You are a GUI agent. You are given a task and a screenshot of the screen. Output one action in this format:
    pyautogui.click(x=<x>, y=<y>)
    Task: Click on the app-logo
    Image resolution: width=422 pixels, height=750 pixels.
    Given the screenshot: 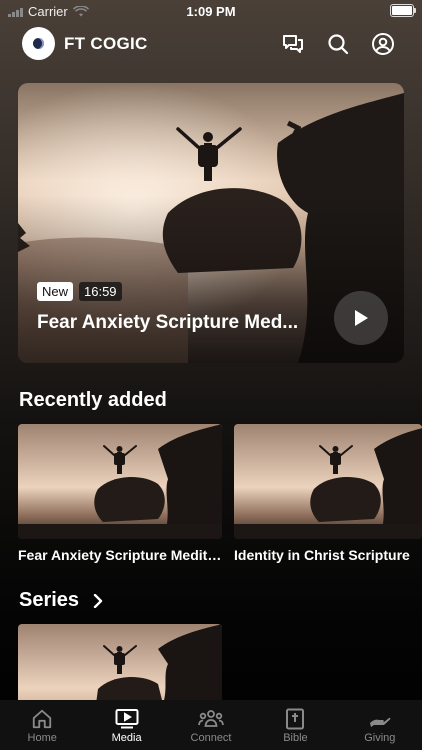 What is the action you would take?
    pyautogui.click(x=38, y=43)
    